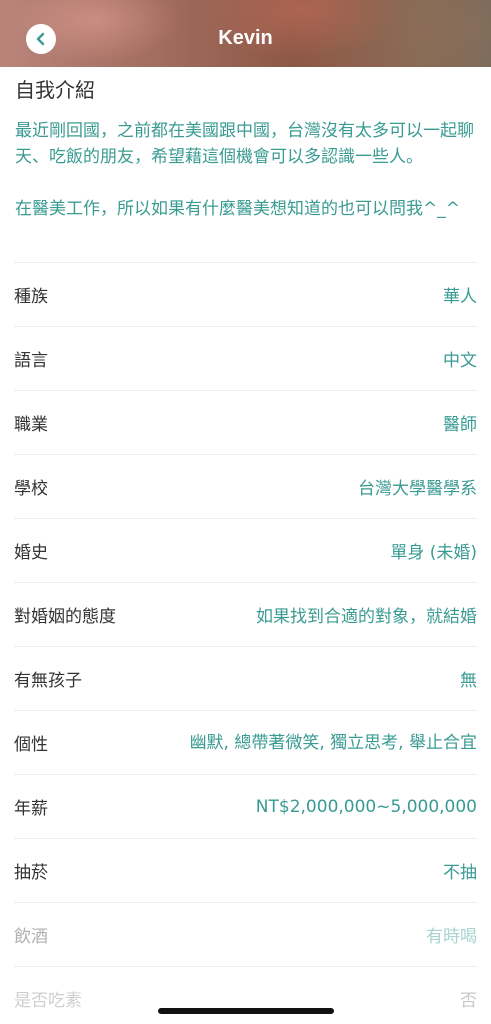 This screenshot has width=491, height=1024. What do you see at coordinates (460, 873) in the screenshot?
I see `detail-value: 不抽` at bounding box center [460, 873].